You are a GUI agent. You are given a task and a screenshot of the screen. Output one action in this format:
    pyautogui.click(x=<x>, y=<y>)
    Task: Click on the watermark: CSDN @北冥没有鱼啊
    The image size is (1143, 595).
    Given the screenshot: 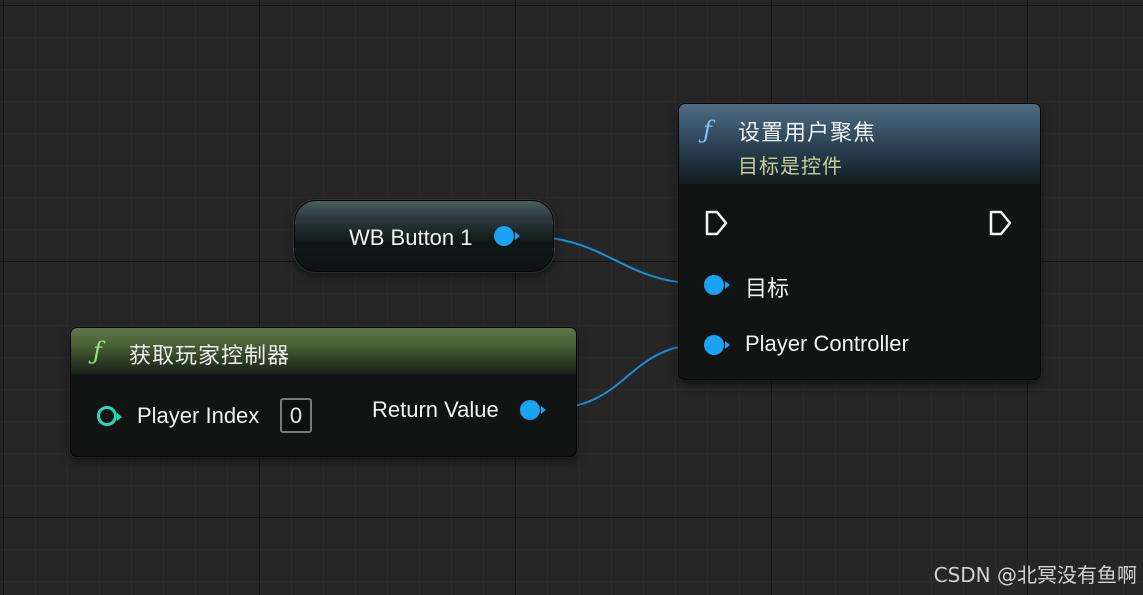 What is the action you would take?
    pyautogui.click(x=1035, y=575)
    